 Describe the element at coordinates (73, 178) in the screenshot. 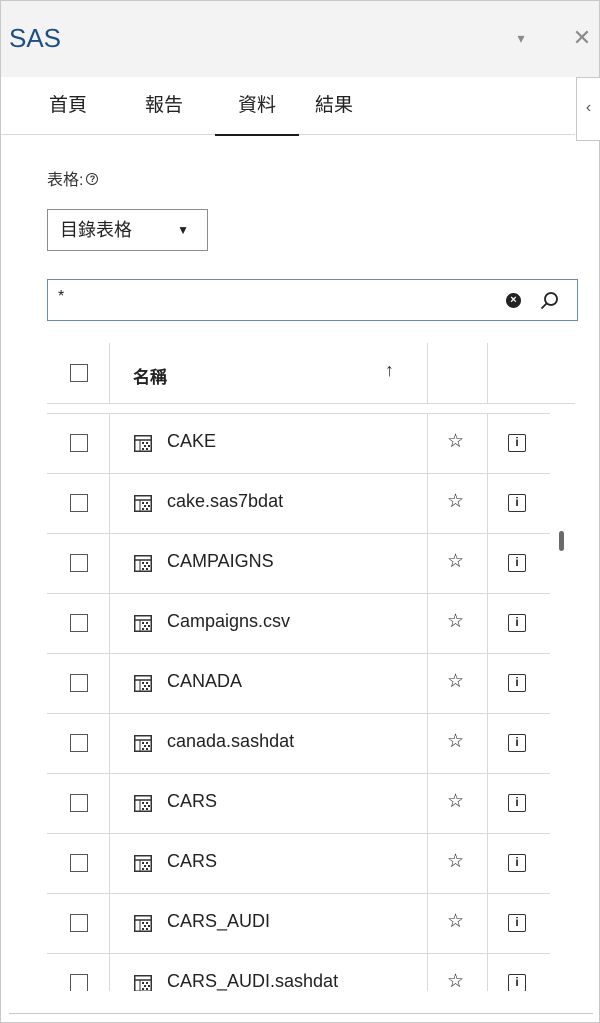

I see `table-label: 表格:?` at that location.